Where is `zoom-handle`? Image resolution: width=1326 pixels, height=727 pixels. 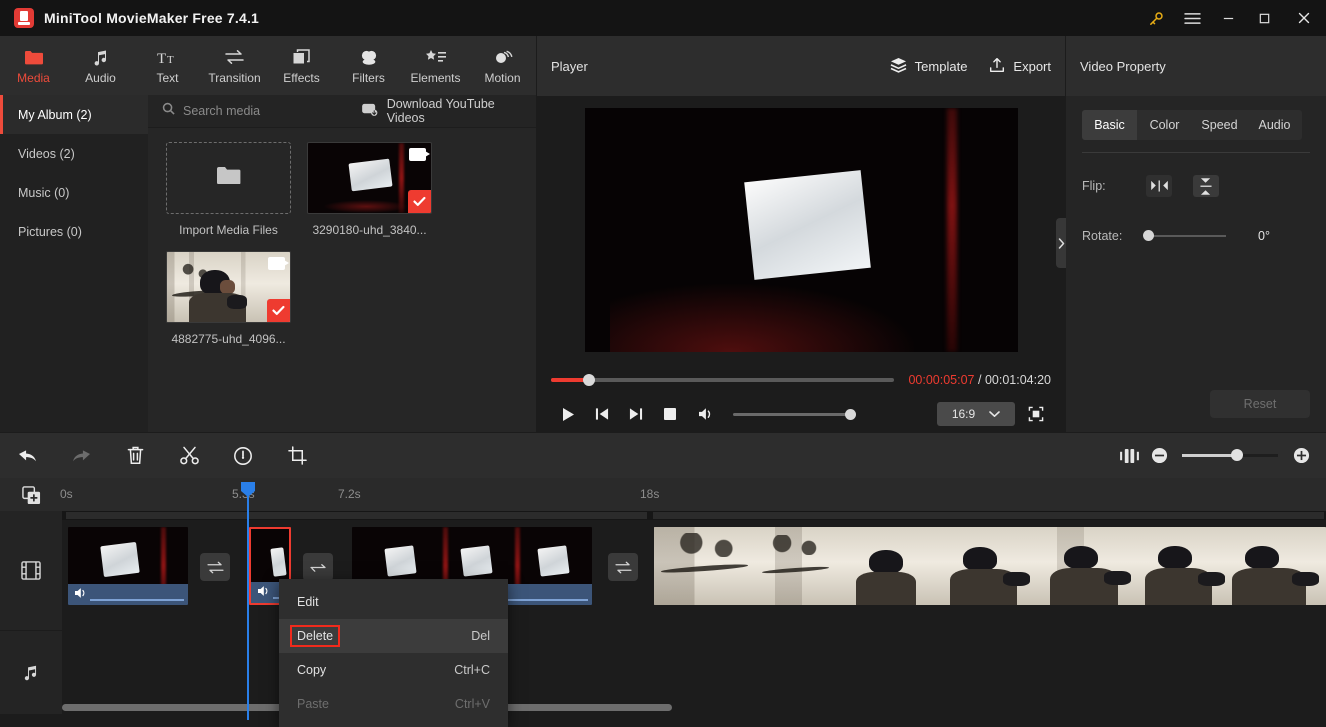
zoom-handle is located at coordinates (1236, 455).